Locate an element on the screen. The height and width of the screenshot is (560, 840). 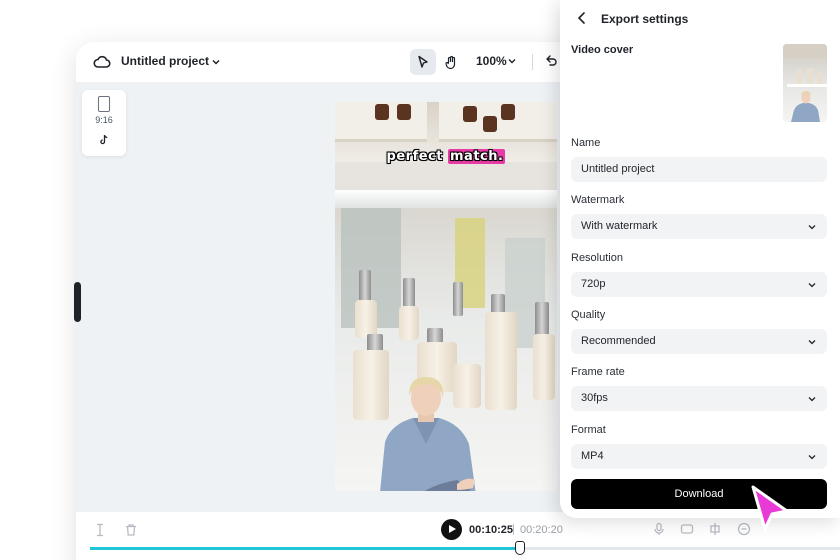
split-icon is located at coordinates (100, 530).